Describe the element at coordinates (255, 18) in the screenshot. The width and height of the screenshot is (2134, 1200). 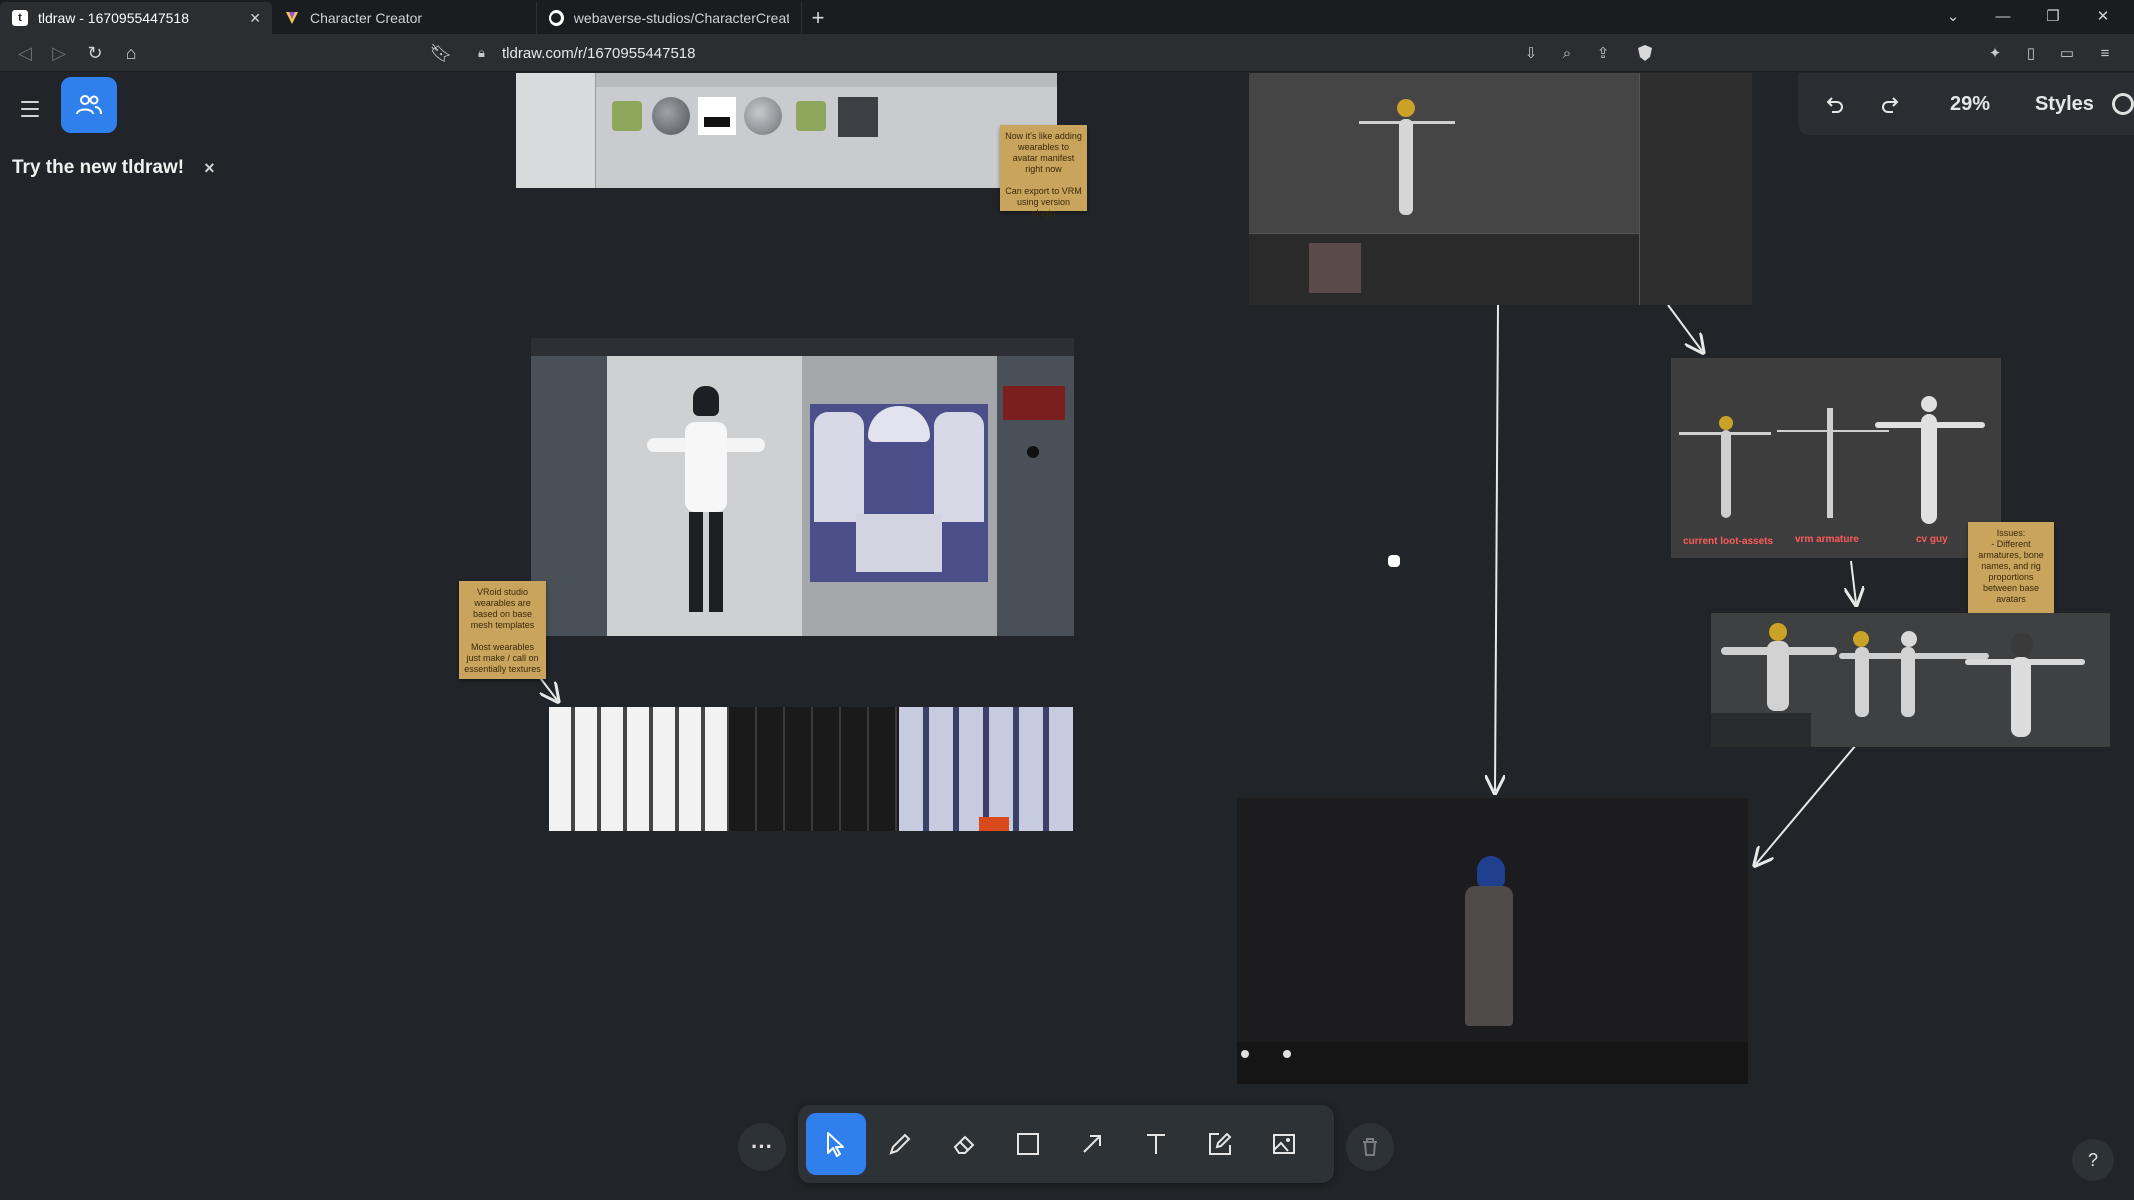
I see `close-tab-icon: ✕` at that location.